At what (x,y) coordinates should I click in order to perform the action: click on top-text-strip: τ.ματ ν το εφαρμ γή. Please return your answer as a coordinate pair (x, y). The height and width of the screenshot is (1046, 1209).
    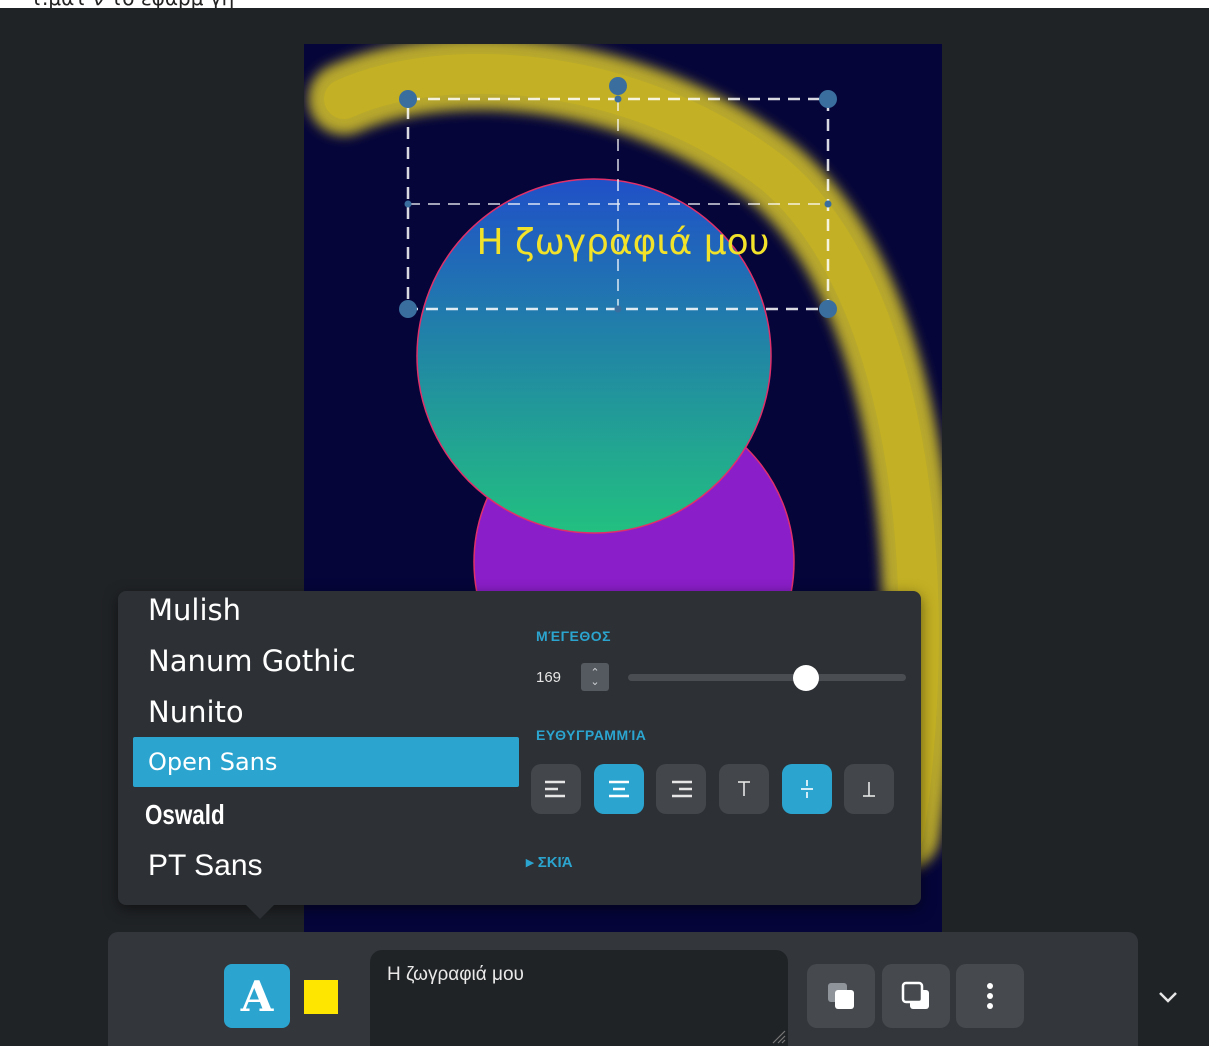
    Looking at the image, I should click on (604, 4).